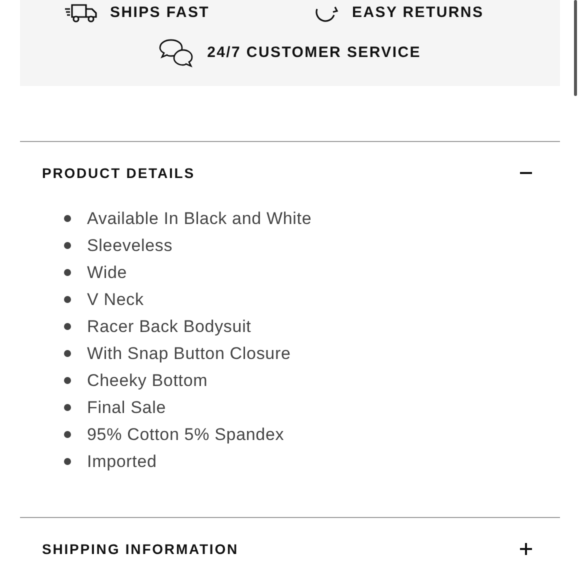 The image size is (580, 580). Describe the element at coordinates (189, 353) in the screenshot. I see `detail-item: With Snap Button Closure` at that location.